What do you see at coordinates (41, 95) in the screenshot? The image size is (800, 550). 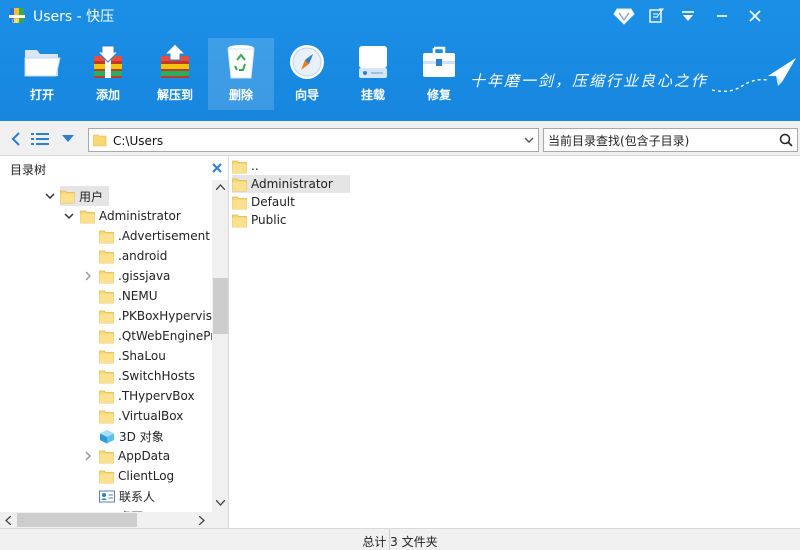 I see `toolbar-open-label: 打开` at bounding box center [41, 95].